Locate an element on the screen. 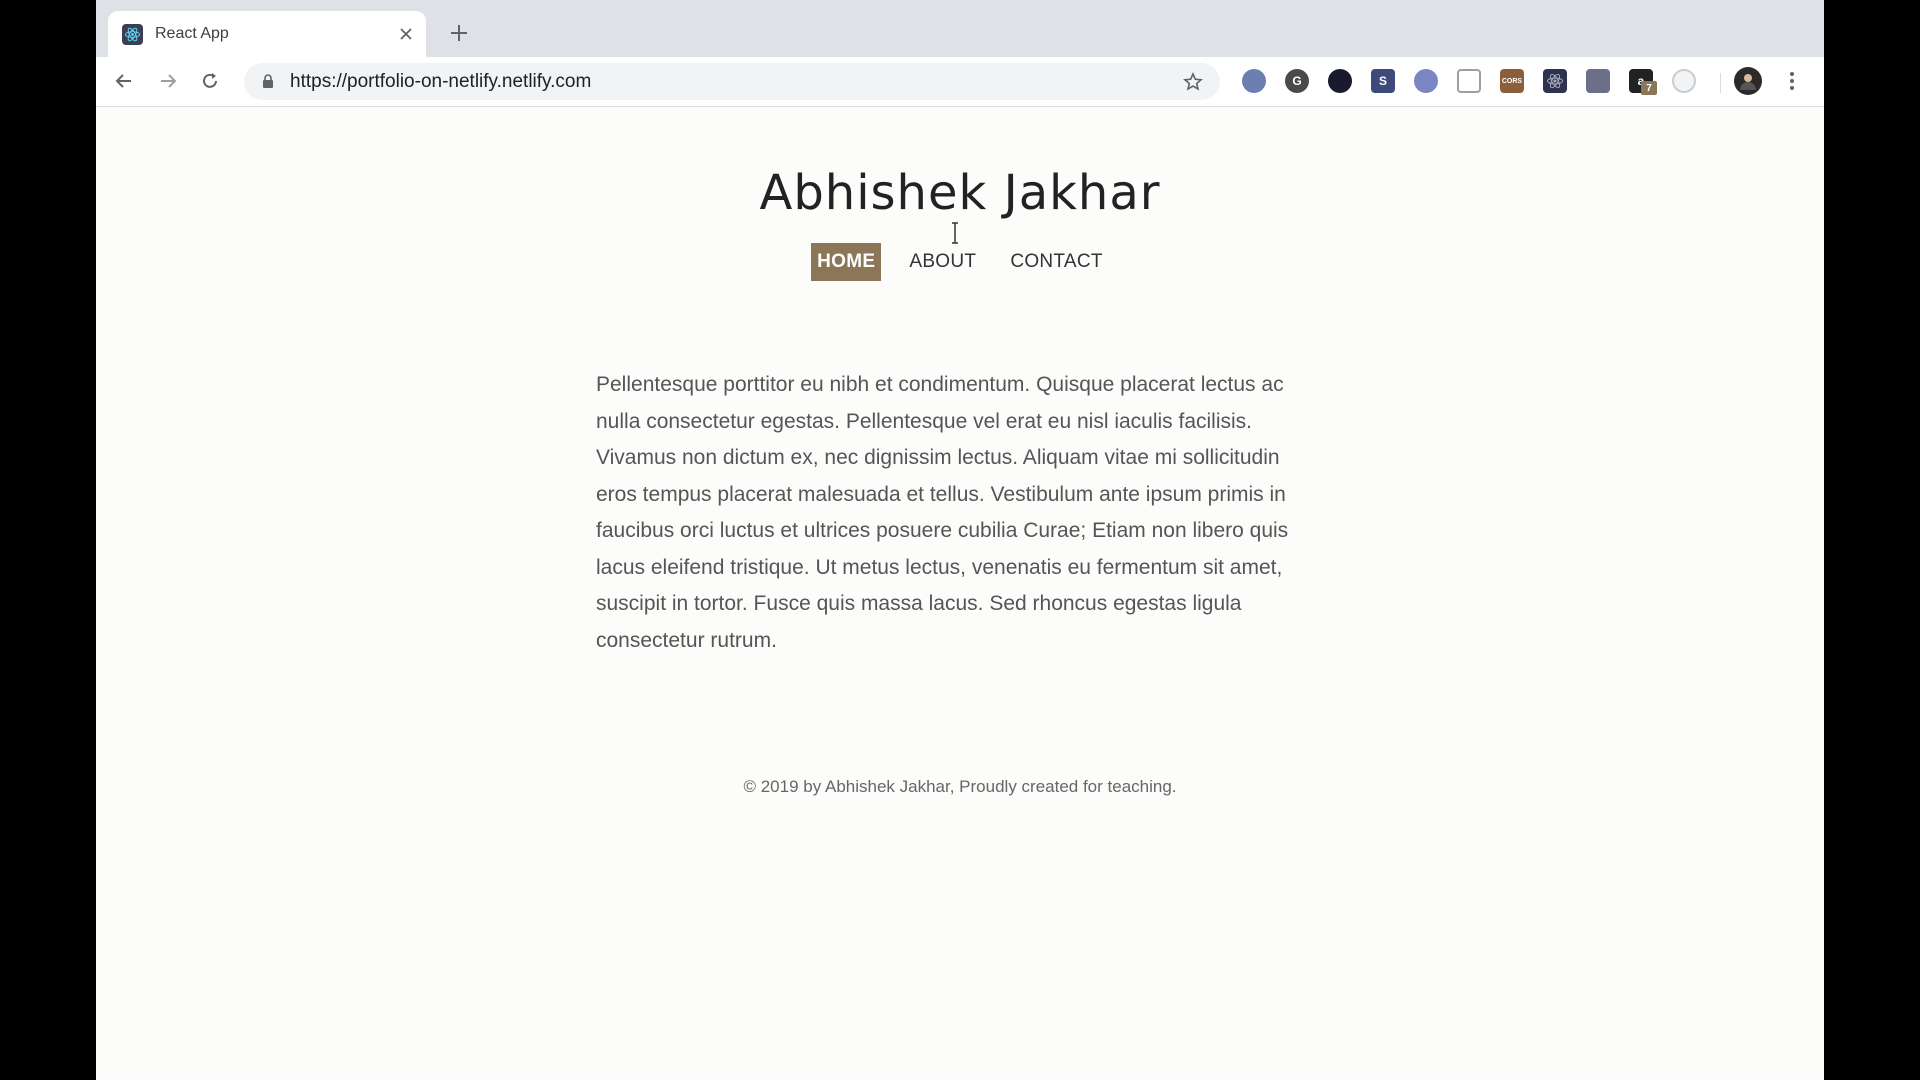 This screenshot has height=1080, width=1920. text-cursor-icon is located at coordinates (955, 233).